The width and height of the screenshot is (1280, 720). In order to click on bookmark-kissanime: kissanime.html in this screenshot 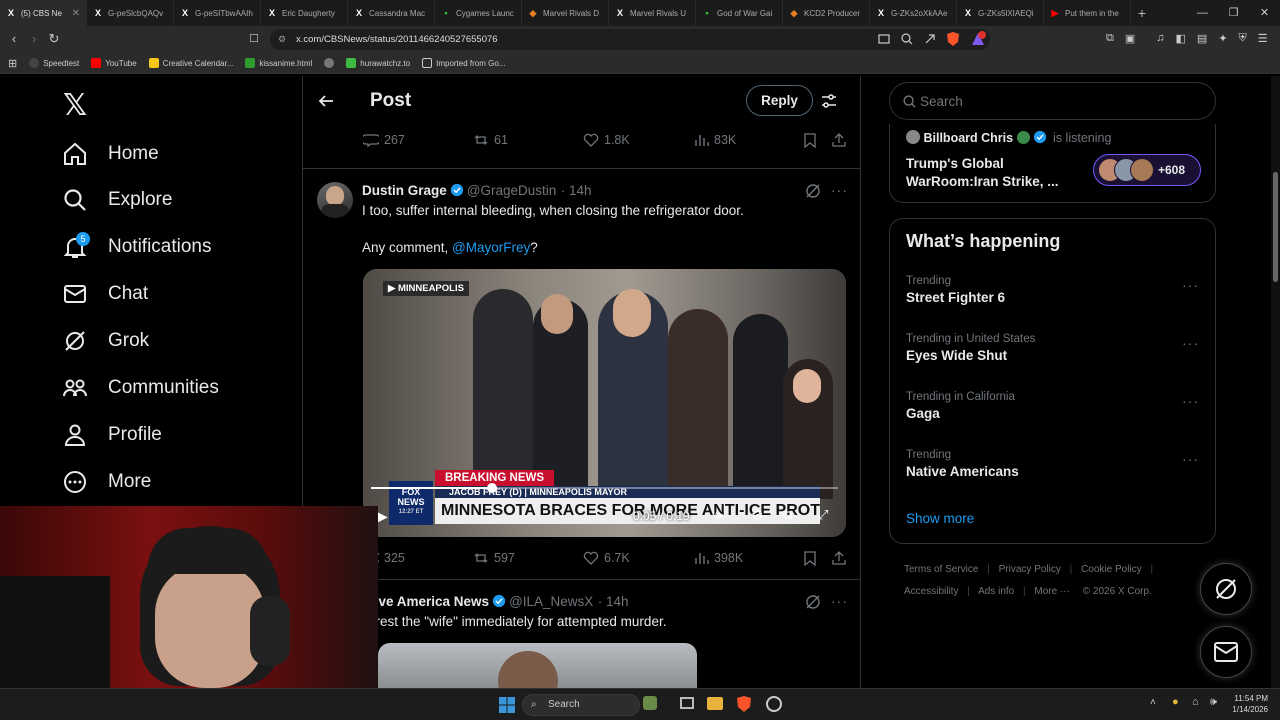, I will do `click(278, 63)`.